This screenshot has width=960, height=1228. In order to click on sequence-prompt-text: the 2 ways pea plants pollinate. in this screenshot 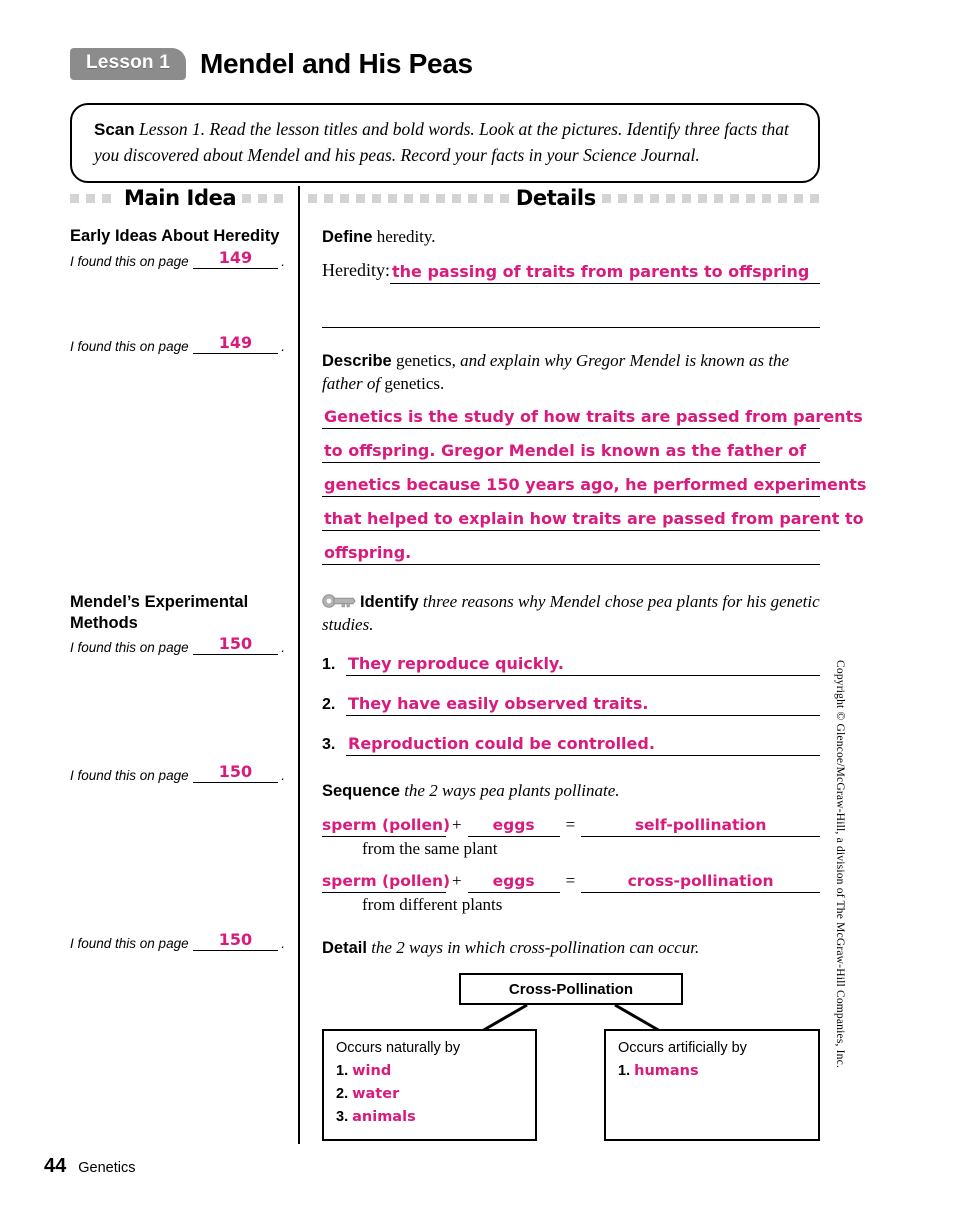, I will do `click(509, 791)`.